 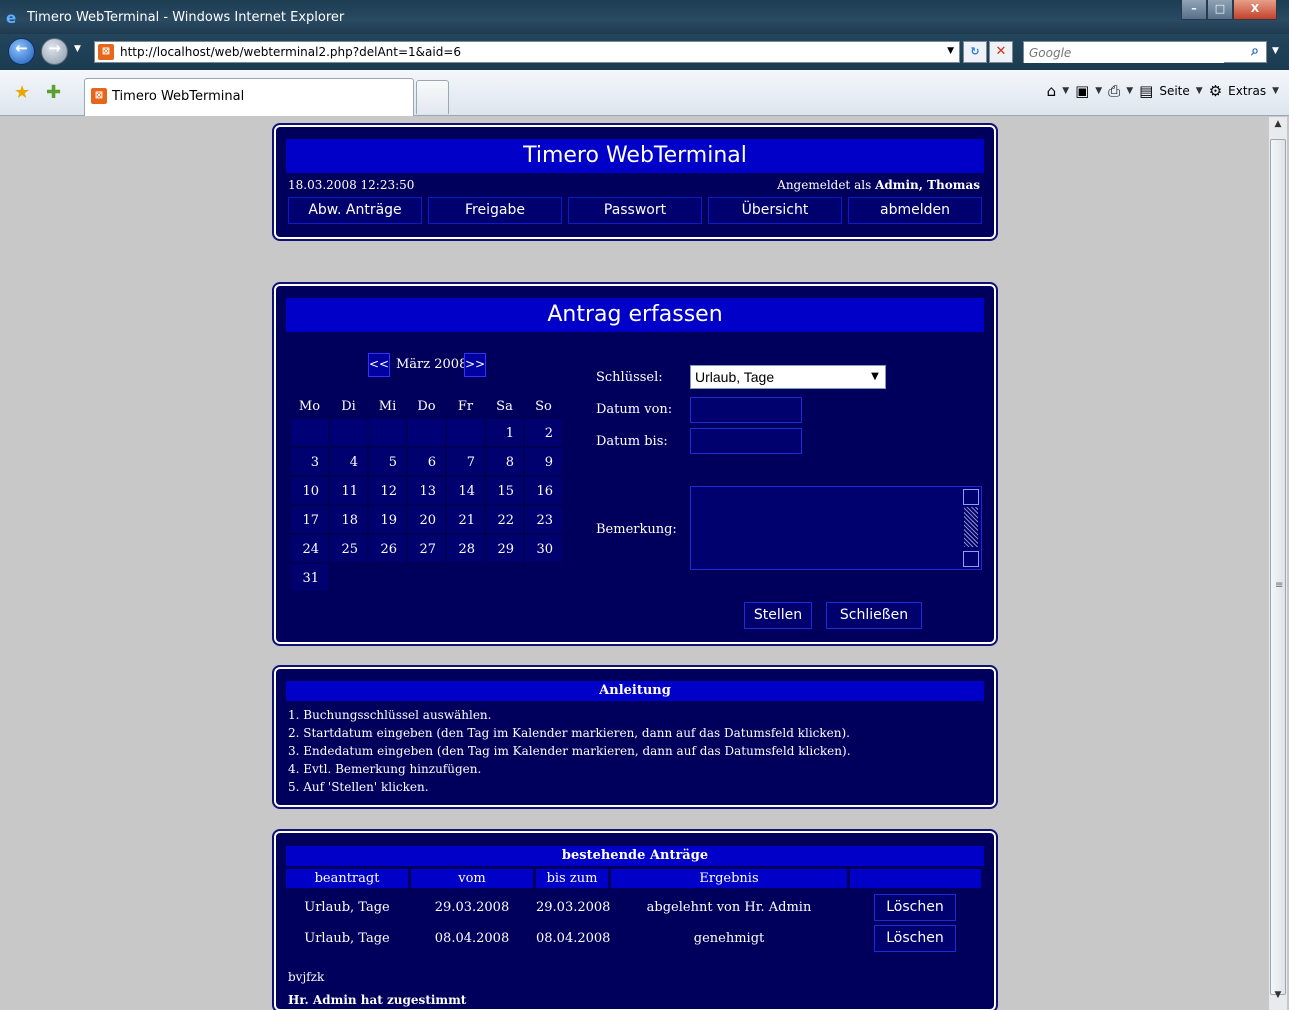 I want to click on maximize-button: □, so click(x=1220, y=10).